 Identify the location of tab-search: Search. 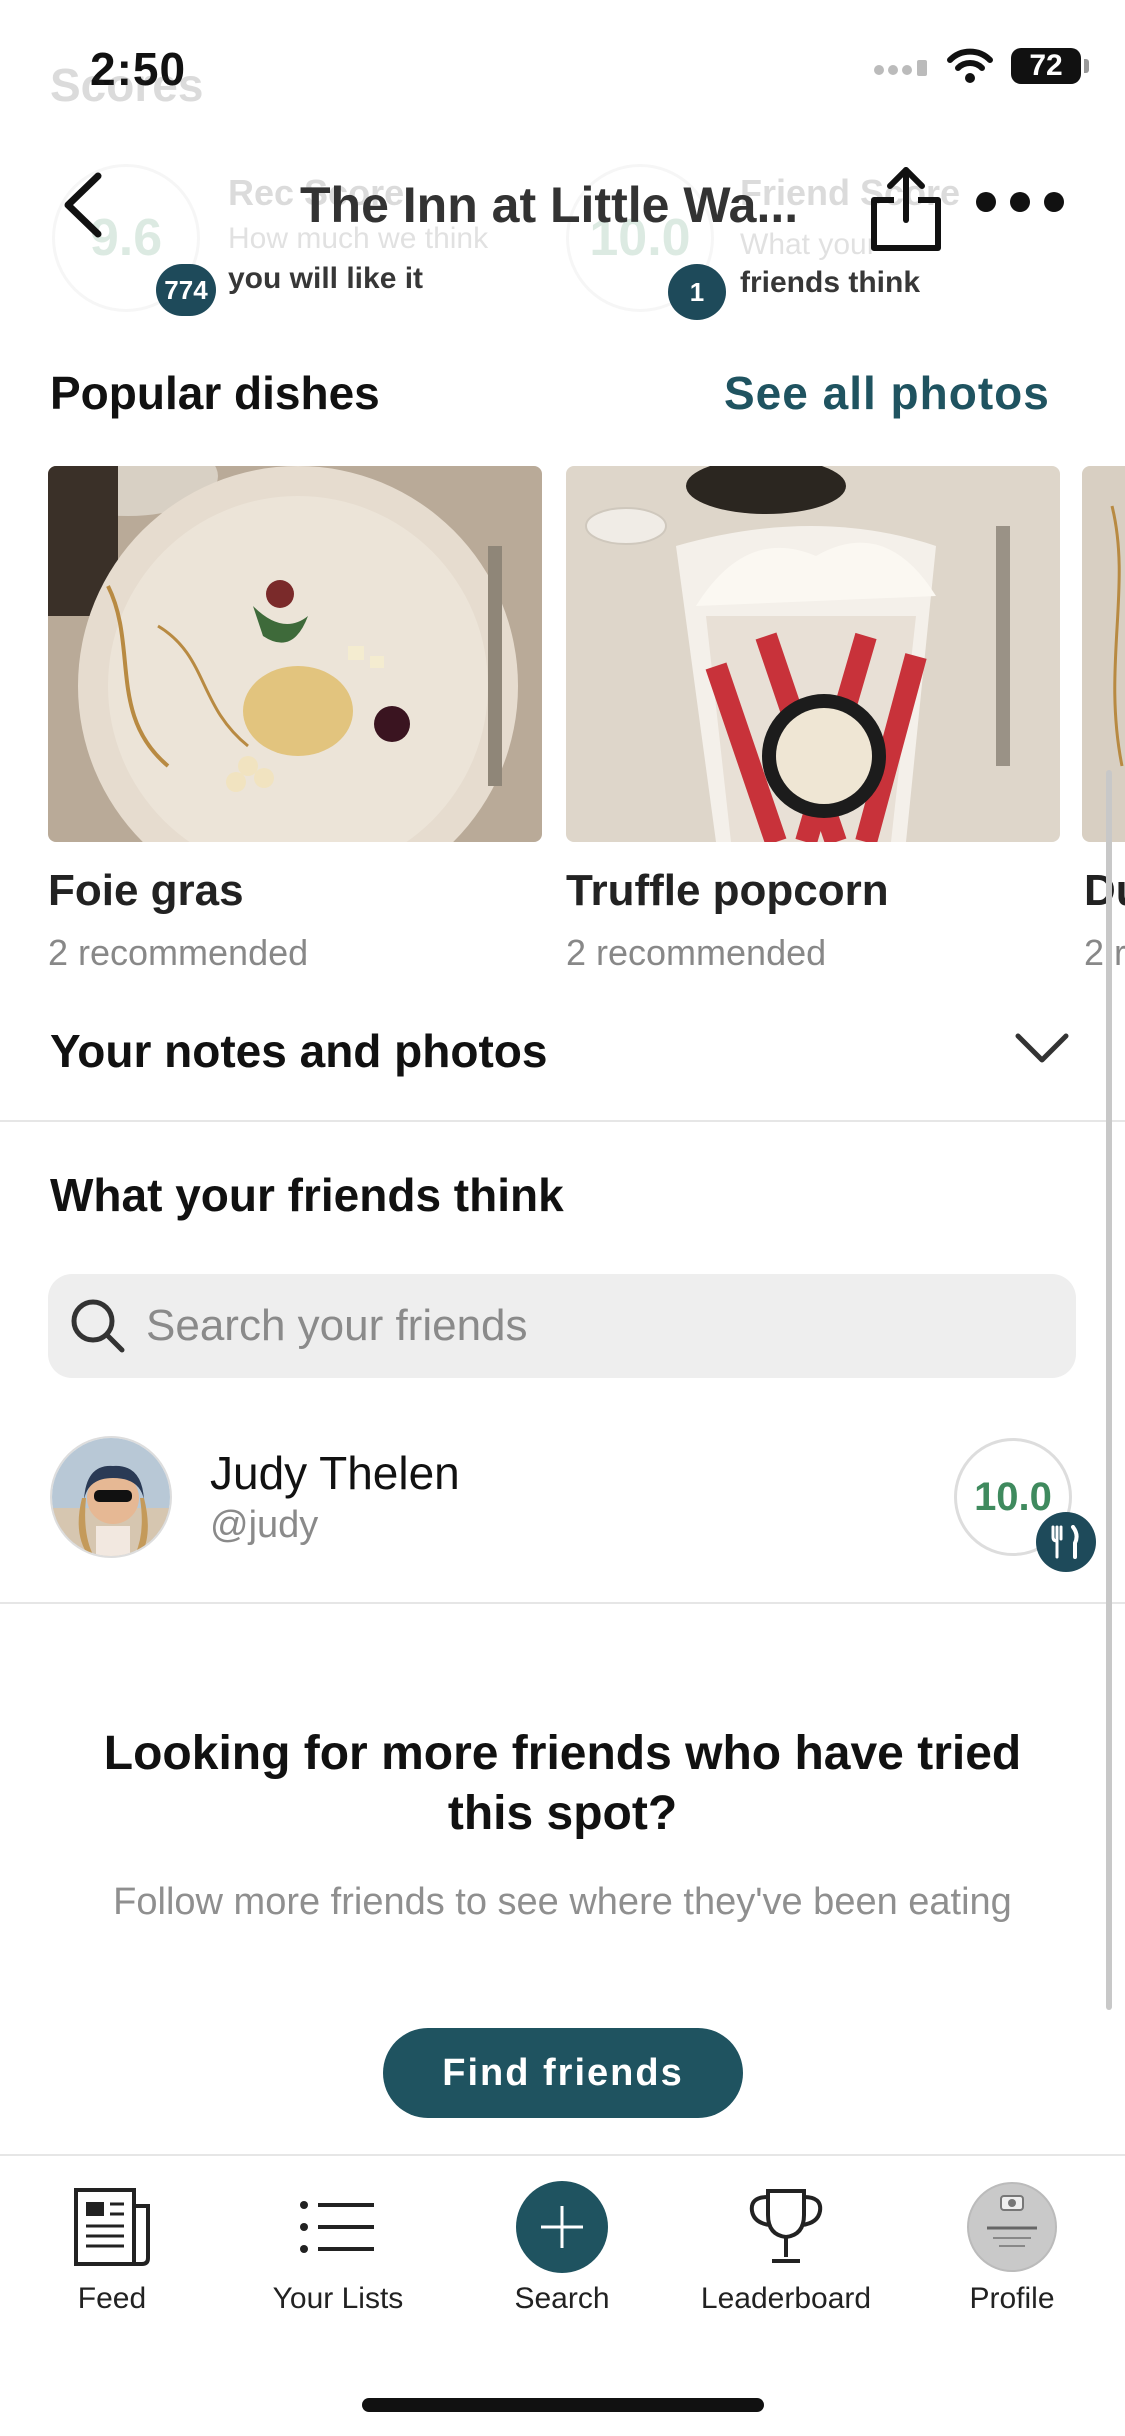
(562, 2251).